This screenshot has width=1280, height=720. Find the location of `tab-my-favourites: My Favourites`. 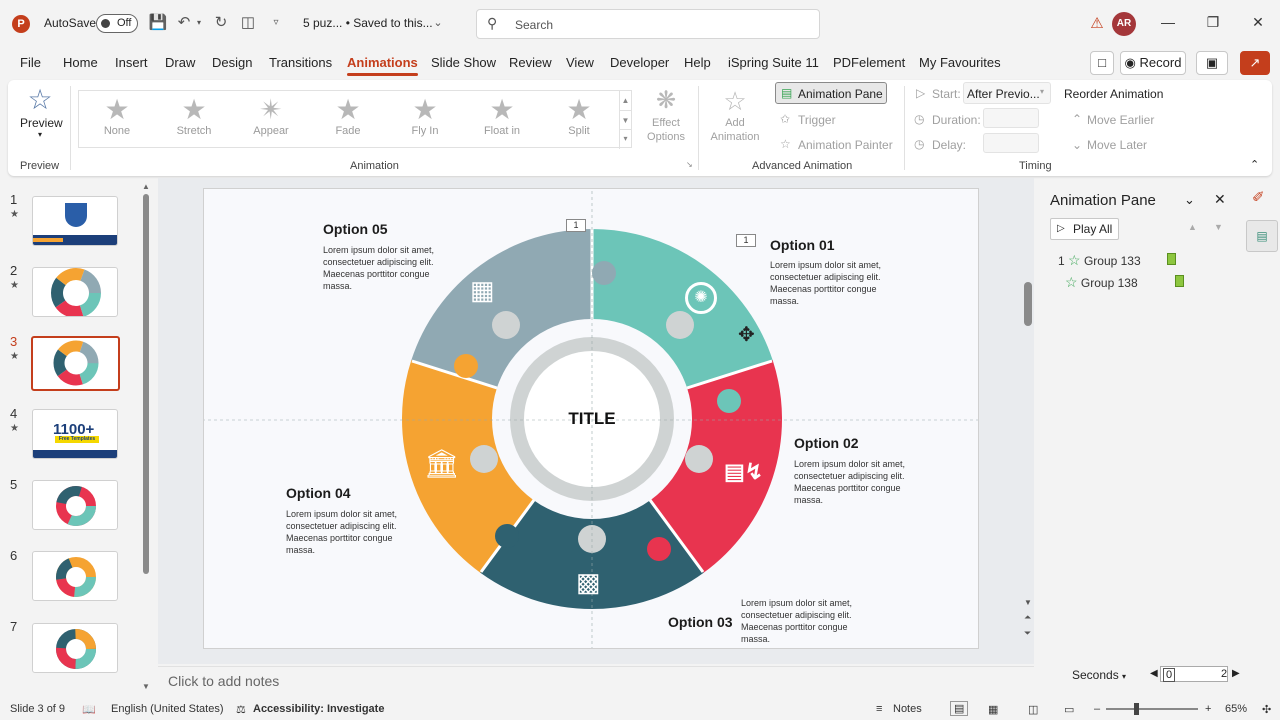

tab-my-favourites: My Favourites is located at coordinates (960, 62).